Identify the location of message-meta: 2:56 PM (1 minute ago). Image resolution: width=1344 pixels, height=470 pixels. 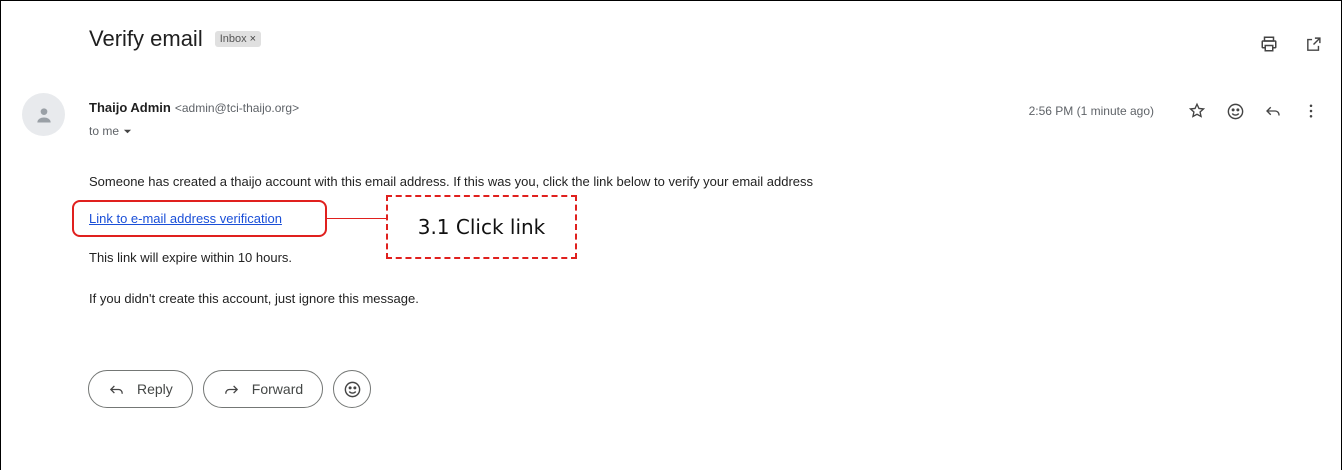
(1175, 111).